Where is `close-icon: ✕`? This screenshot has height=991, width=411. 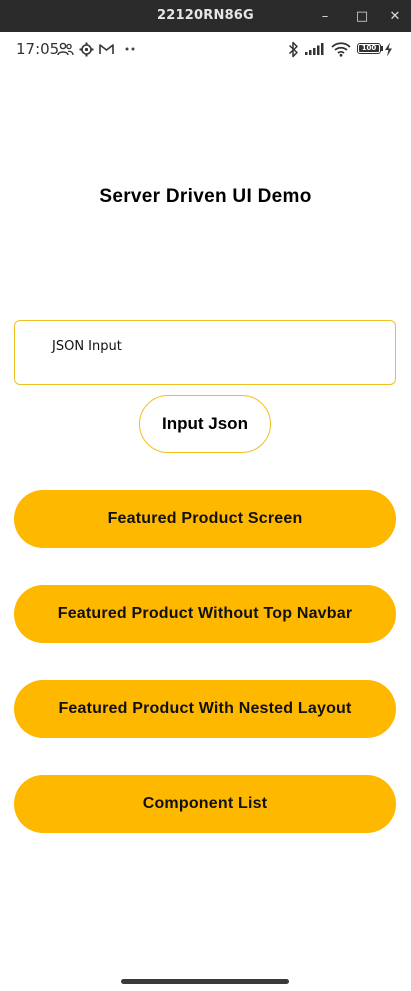 close-icon: ✕ is located at coordinates (395, 16).